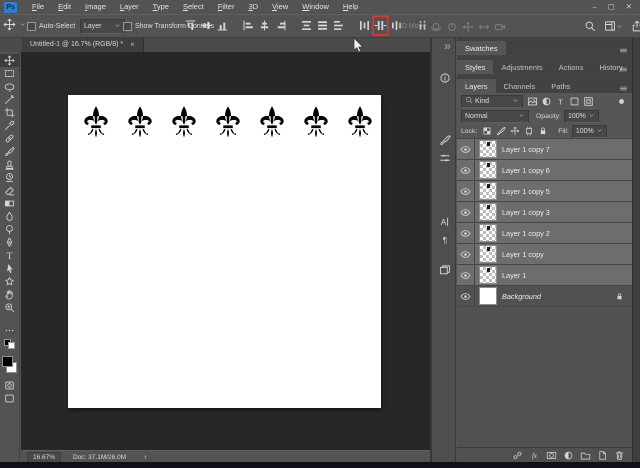  What do you see at coordinates (38, 7) in the screenshot?
I see `menu-file: File` at bounding box center [38, 7].